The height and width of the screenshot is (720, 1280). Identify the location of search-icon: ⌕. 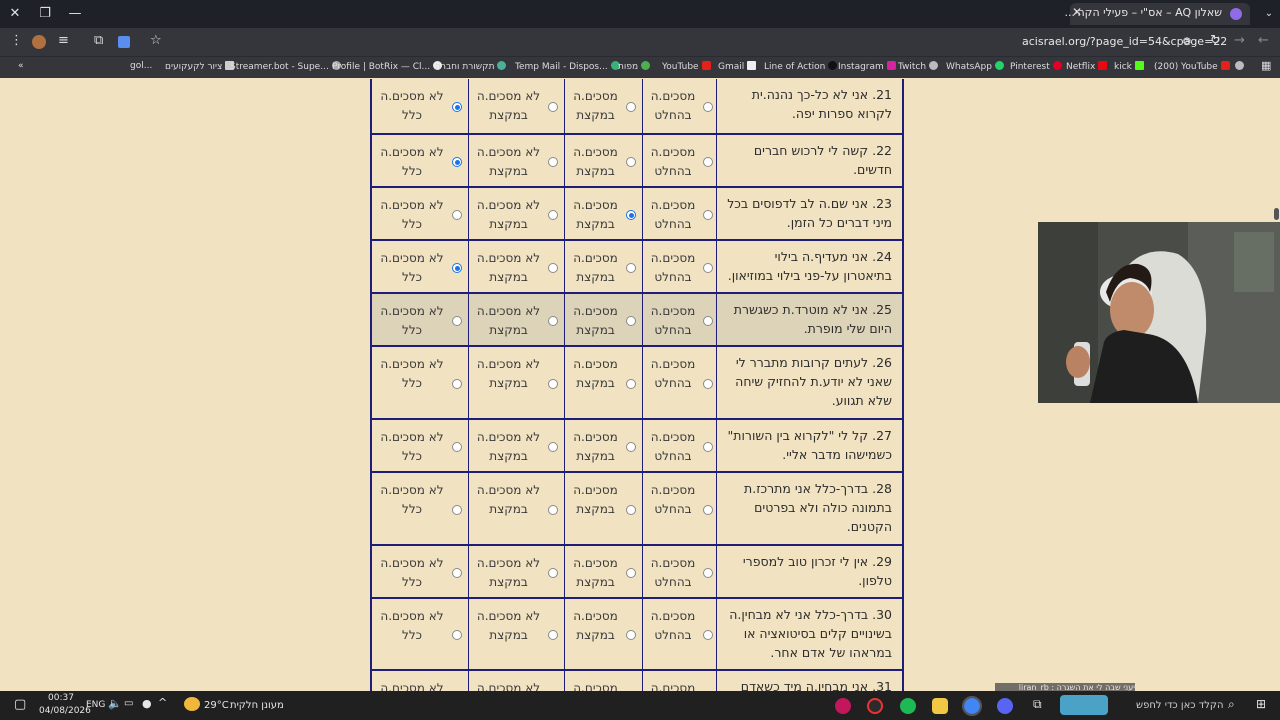
(1231, 704).